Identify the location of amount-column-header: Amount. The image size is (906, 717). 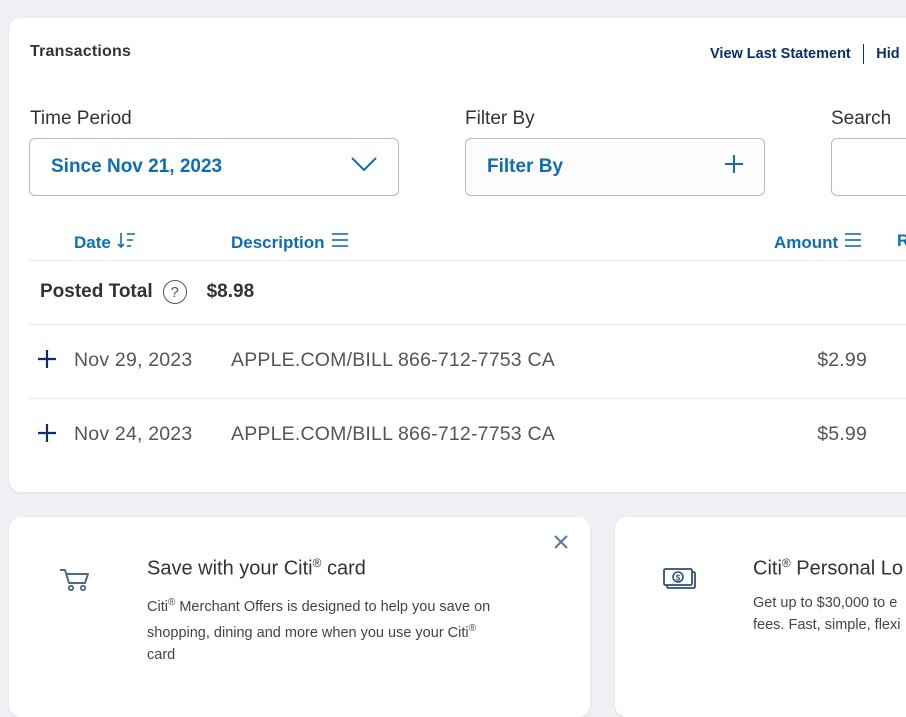
(818, 242).